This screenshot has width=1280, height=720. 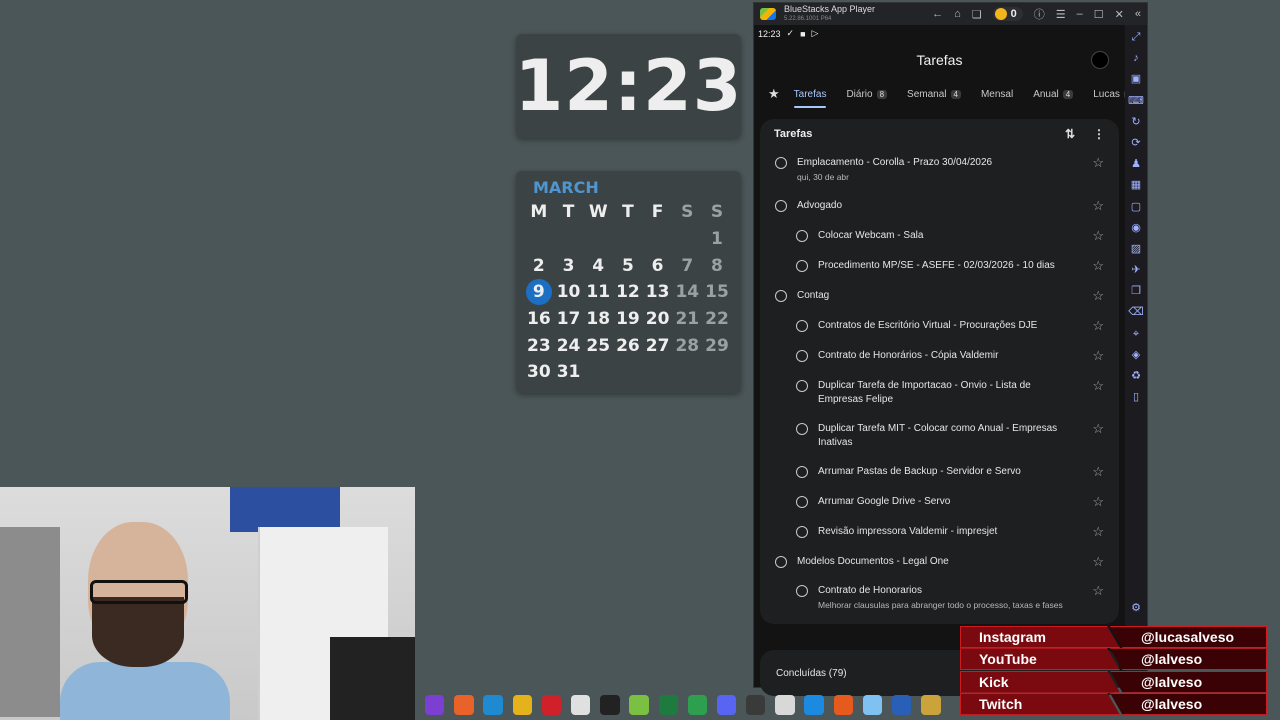 What do you see at coordinates (668, 705) in the screenshot?
I see `excel-icon` at bounding box center [668, 705].